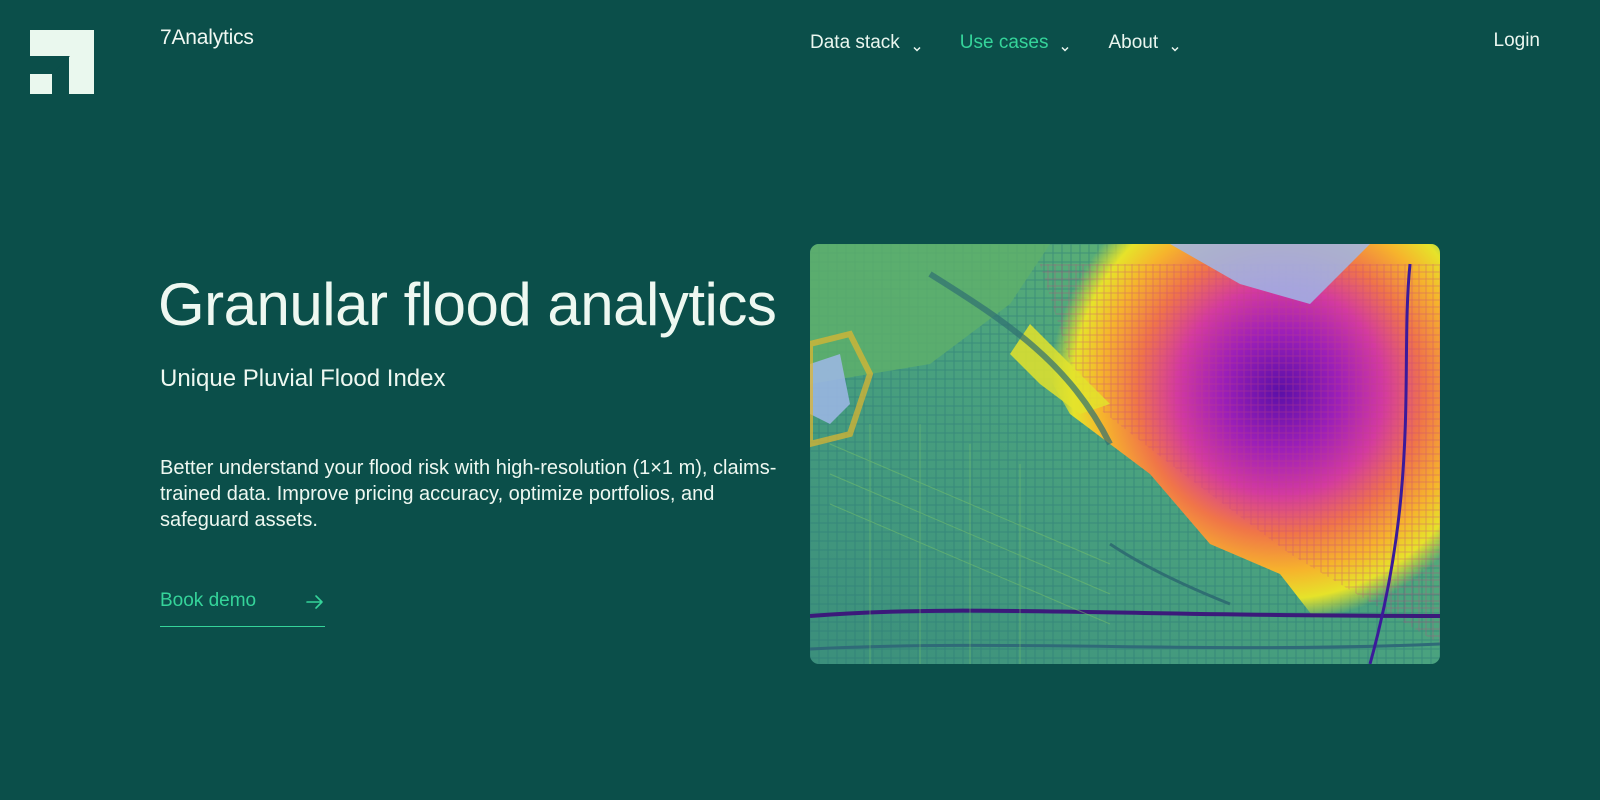  Describe the element at coordinates (207, 38) in the screenshot. I see `brand-name: 7Analytics` at that location.